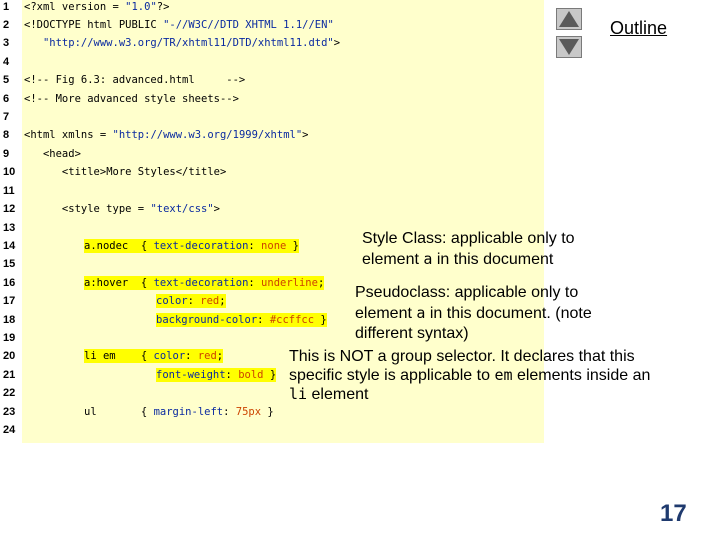 This screenshot has width=720, height=540. I want to click on annotation-line: li element, so click(469, 394).